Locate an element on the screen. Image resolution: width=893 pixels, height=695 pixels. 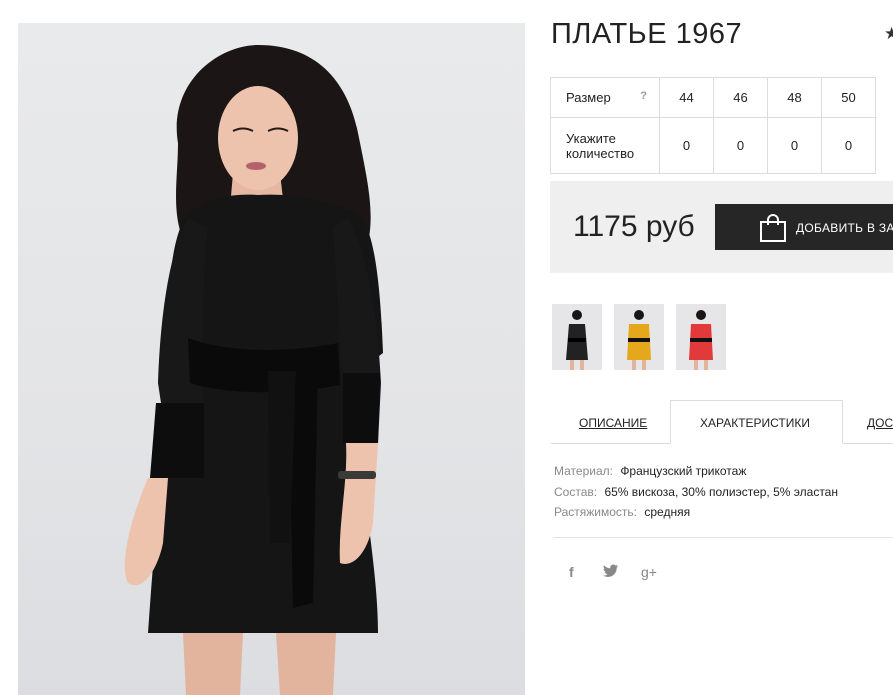
twitter-icon is located at coordinates (611, 572).